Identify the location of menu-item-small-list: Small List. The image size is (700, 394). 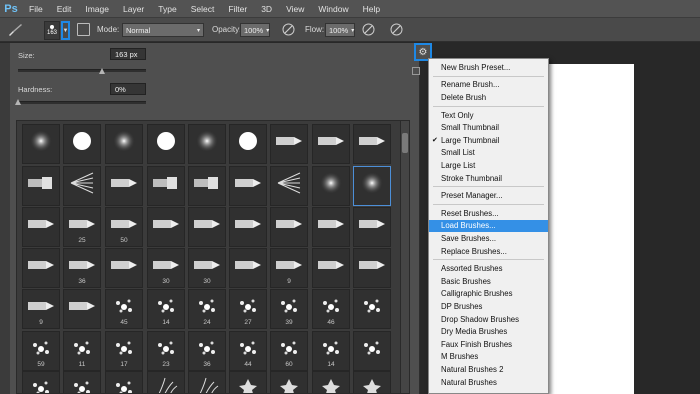
(488, 153).